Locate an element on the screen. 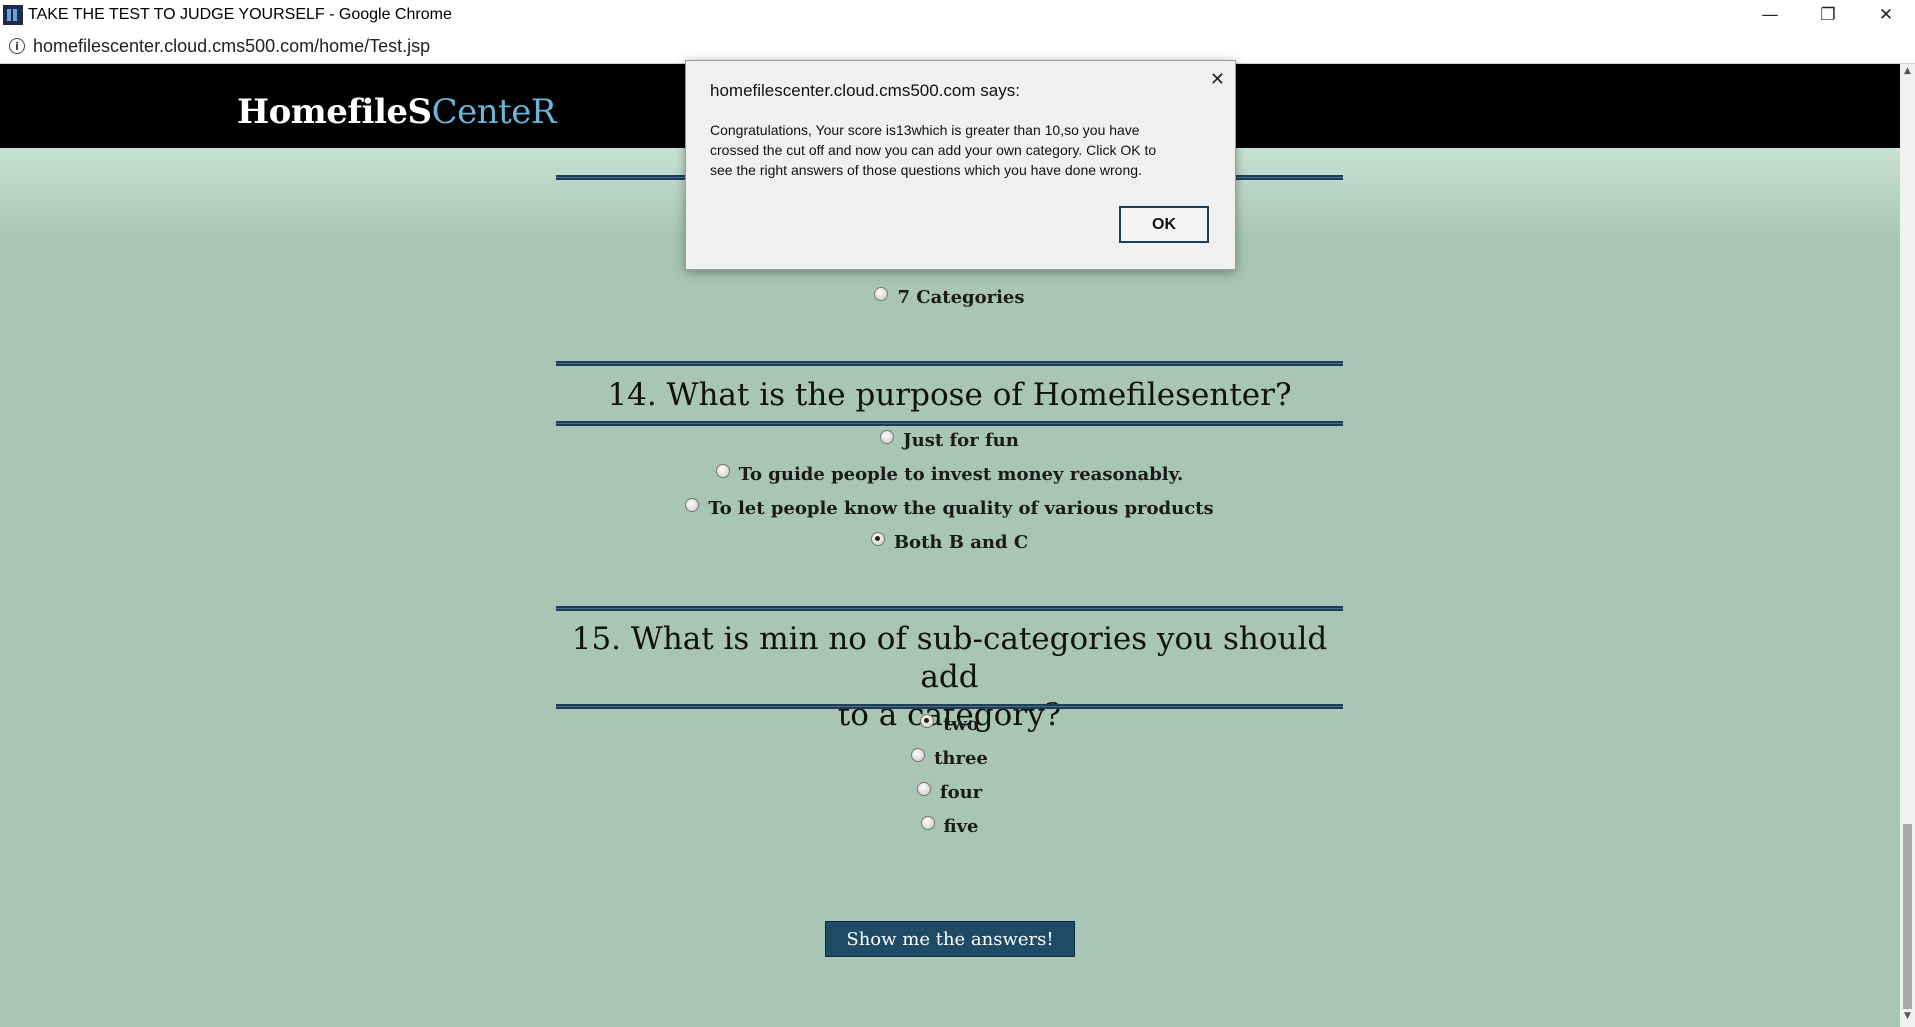  option-7-categories: 7 Categories is located at coordinates (949, 297).